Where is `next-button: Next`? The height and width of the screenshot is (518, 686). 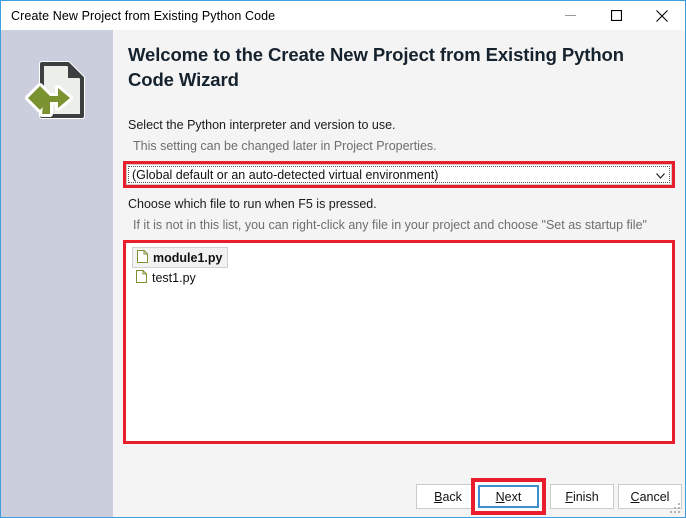 next-button: Next is located at coordinates (508, 496).